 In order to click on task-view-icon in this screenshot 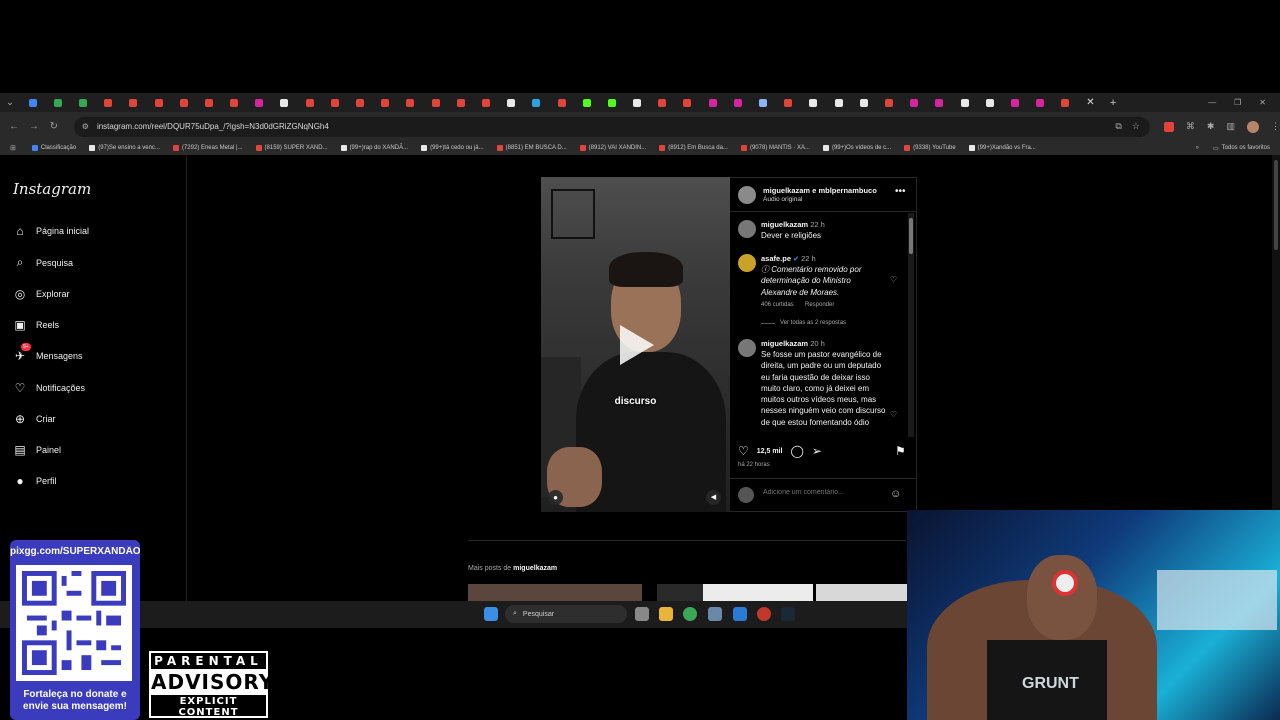, I will do `click(642, 614)`.